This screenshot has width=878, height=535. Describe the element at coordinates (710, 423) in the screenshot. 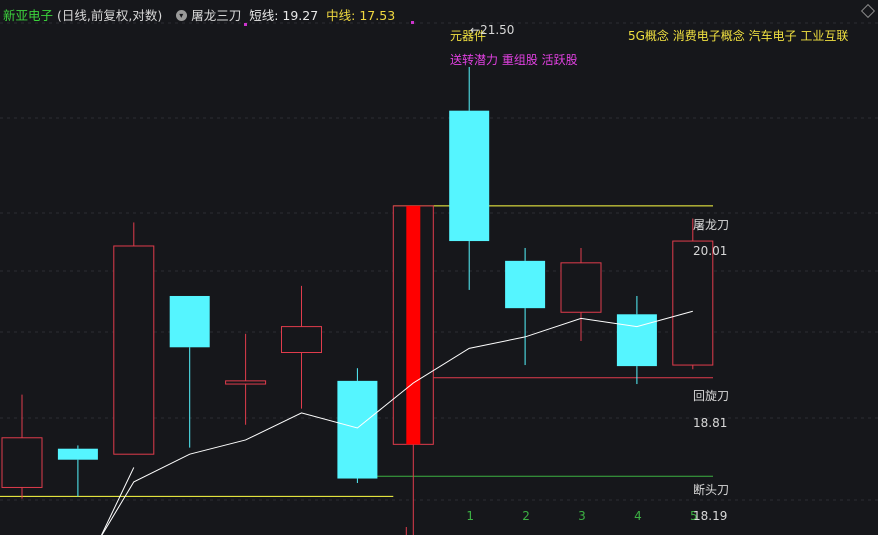

I see `huixuandao-price: 18.81` at that location.